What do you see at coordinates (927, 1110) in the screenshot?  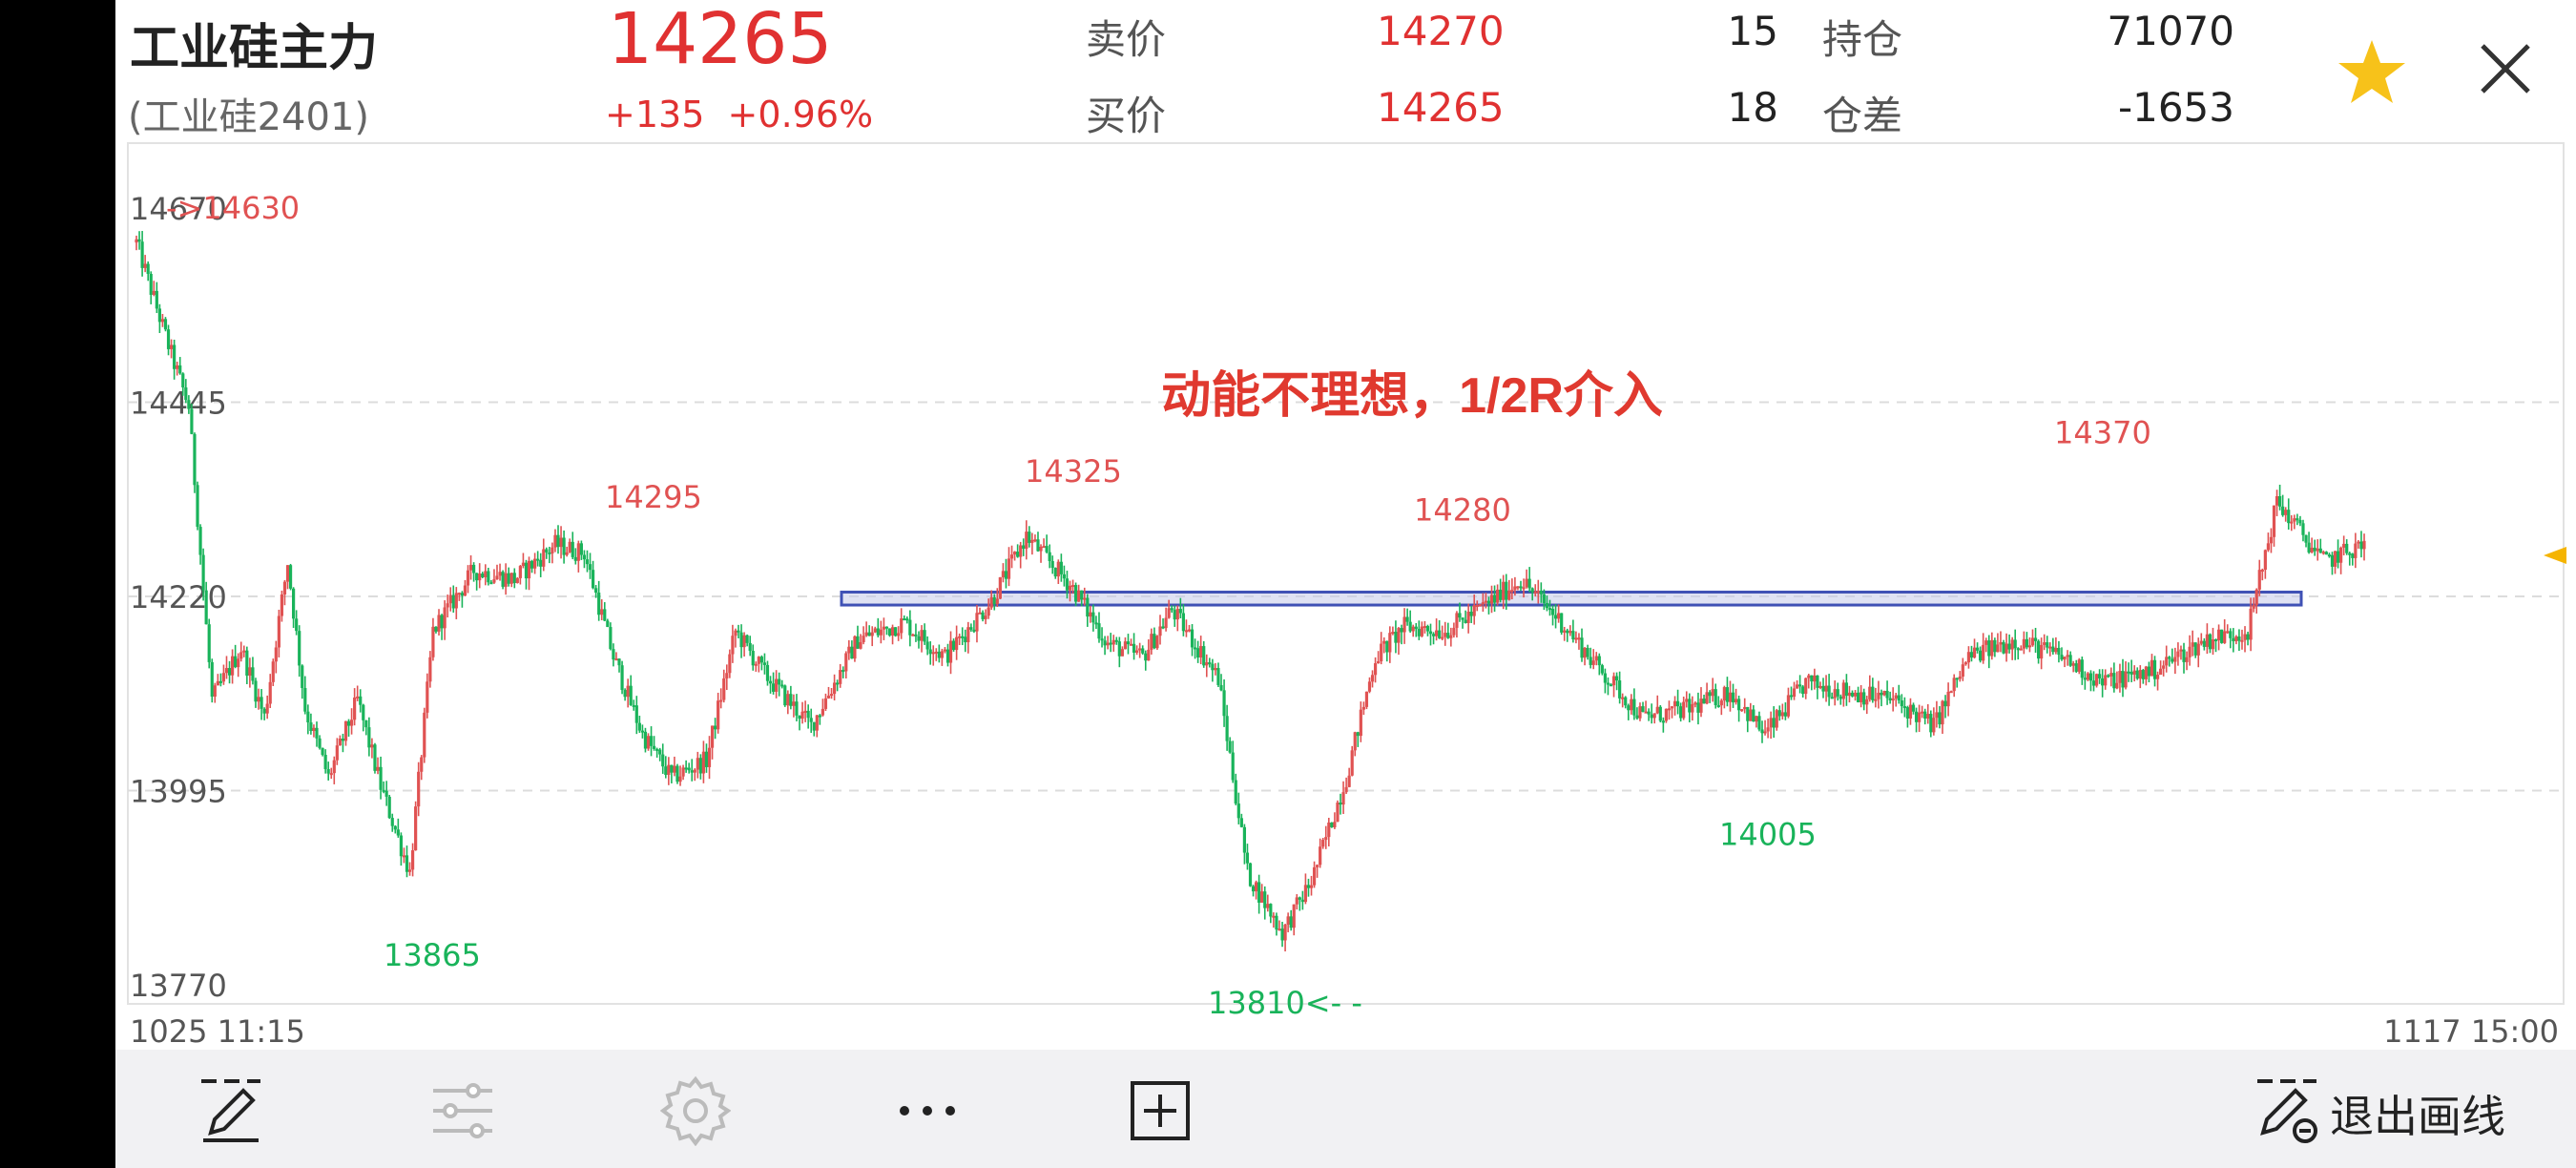 I see `more-icon` at bounding box center [927, 1110].